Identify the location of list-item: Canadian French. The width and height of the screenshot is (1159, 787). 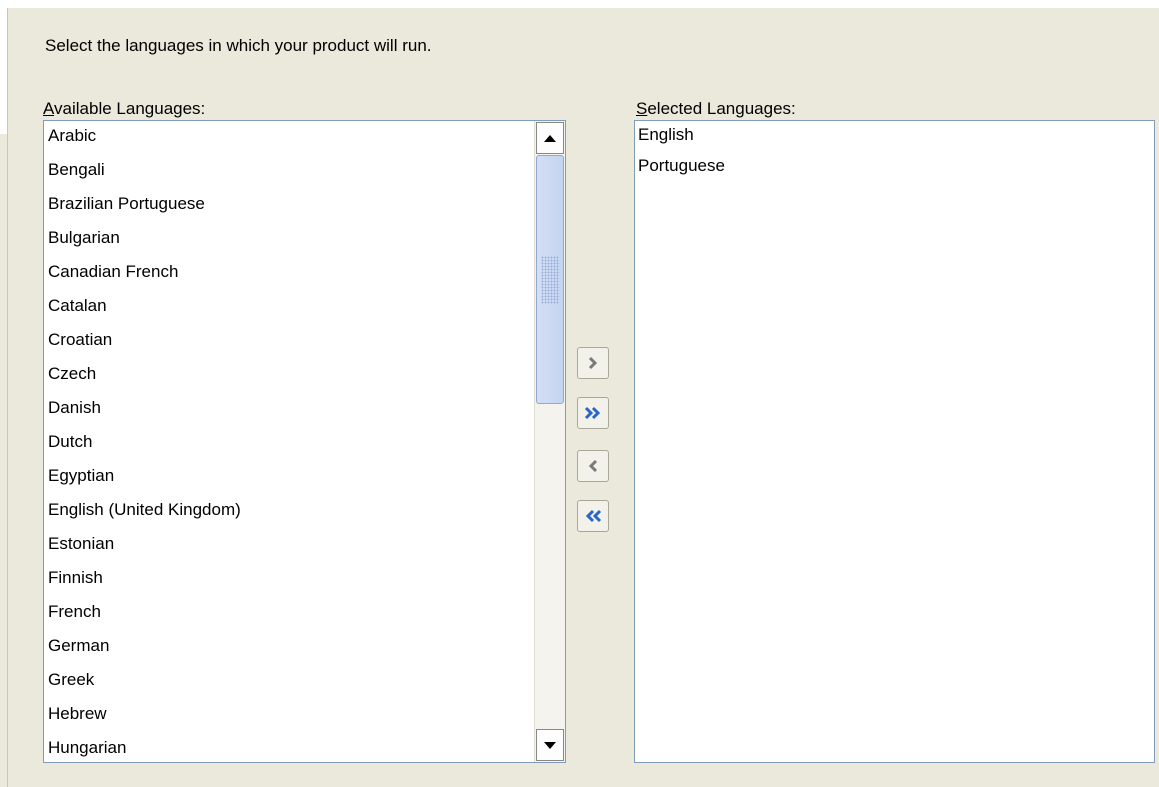
(142, 272).